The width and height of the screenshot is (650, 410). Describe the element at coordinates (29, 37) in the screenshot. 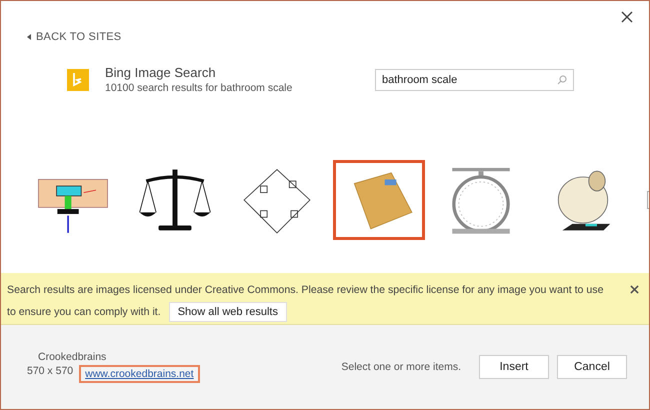

I see `caret-icon` at that location.